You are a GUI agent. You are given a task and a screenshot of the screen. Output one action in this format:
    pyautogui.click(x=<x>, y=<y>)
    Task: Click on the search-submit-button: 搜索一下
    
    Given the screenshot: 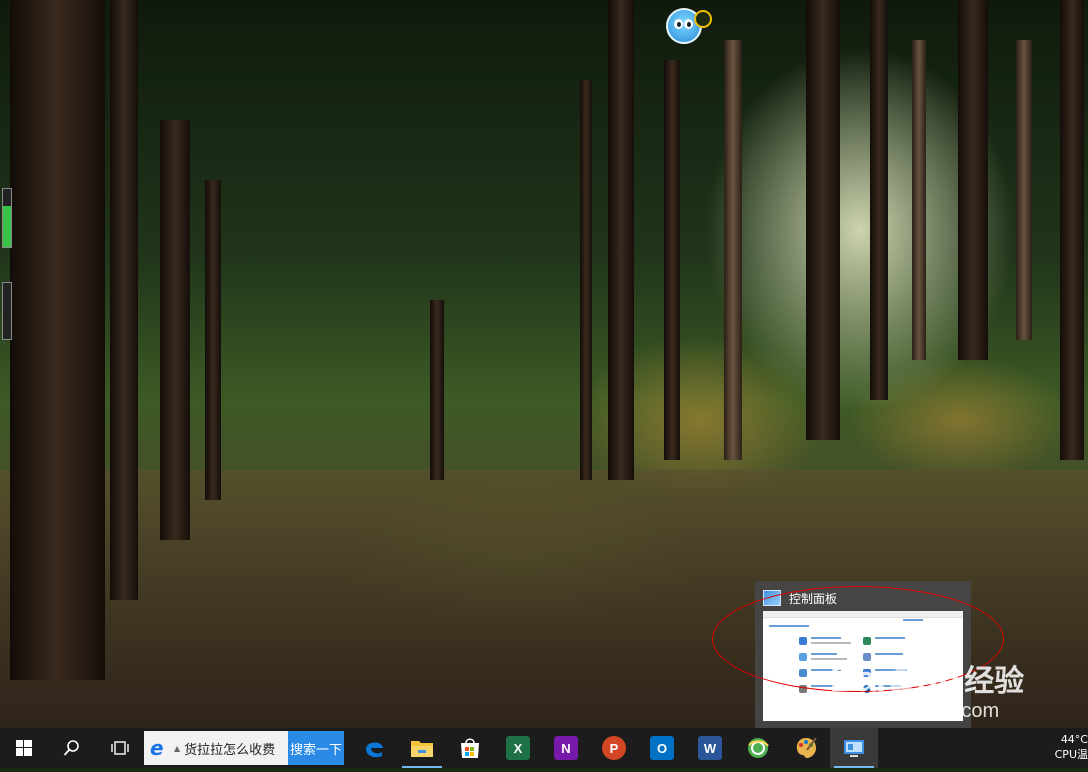 What is the action you would take?
    pyautogui.click(x=316, y=748)
    